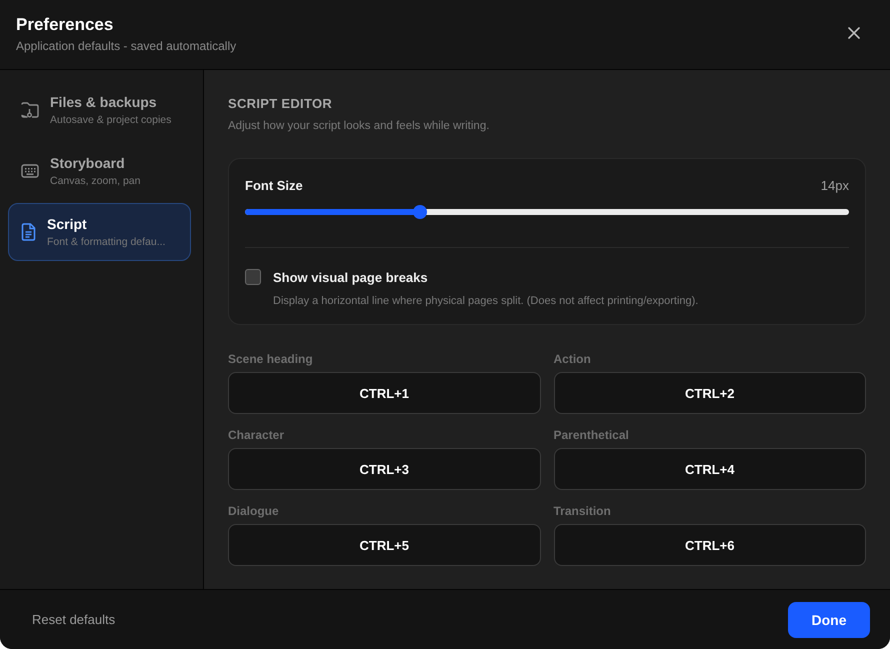 The width and height of the screenshot is (890, 649). I want to click on setting-value: 14px, so click(834, 185).